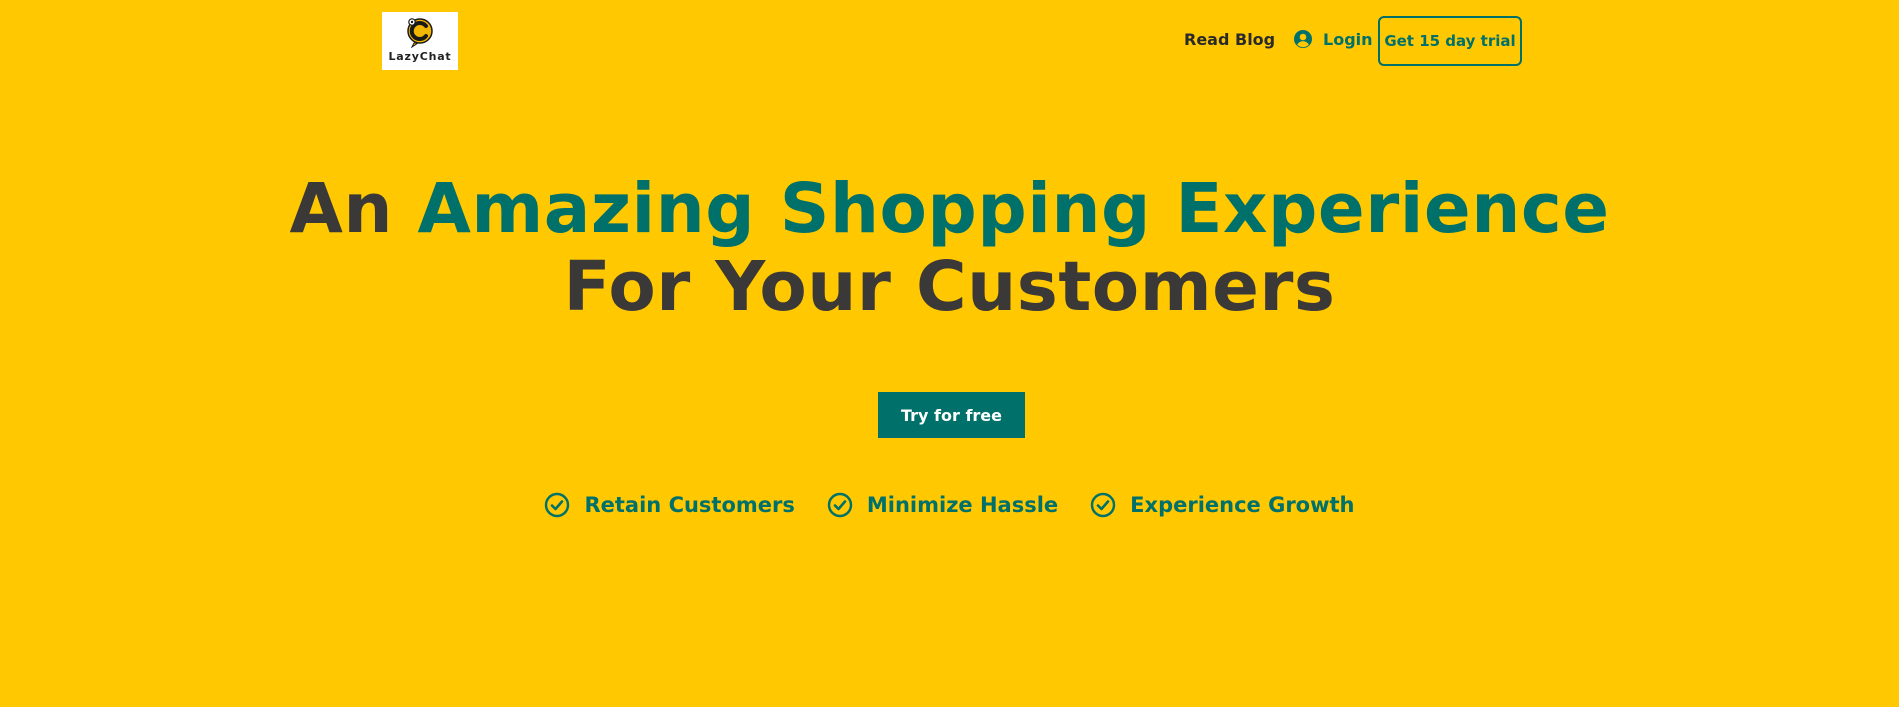 Image resolution: width=1899 pixels, height=707 pixels. What do you see at coordinates (949, 287) in the screenshot?
I see `hero-title-line2: For Your Customers` at bounding box center [949, 287].